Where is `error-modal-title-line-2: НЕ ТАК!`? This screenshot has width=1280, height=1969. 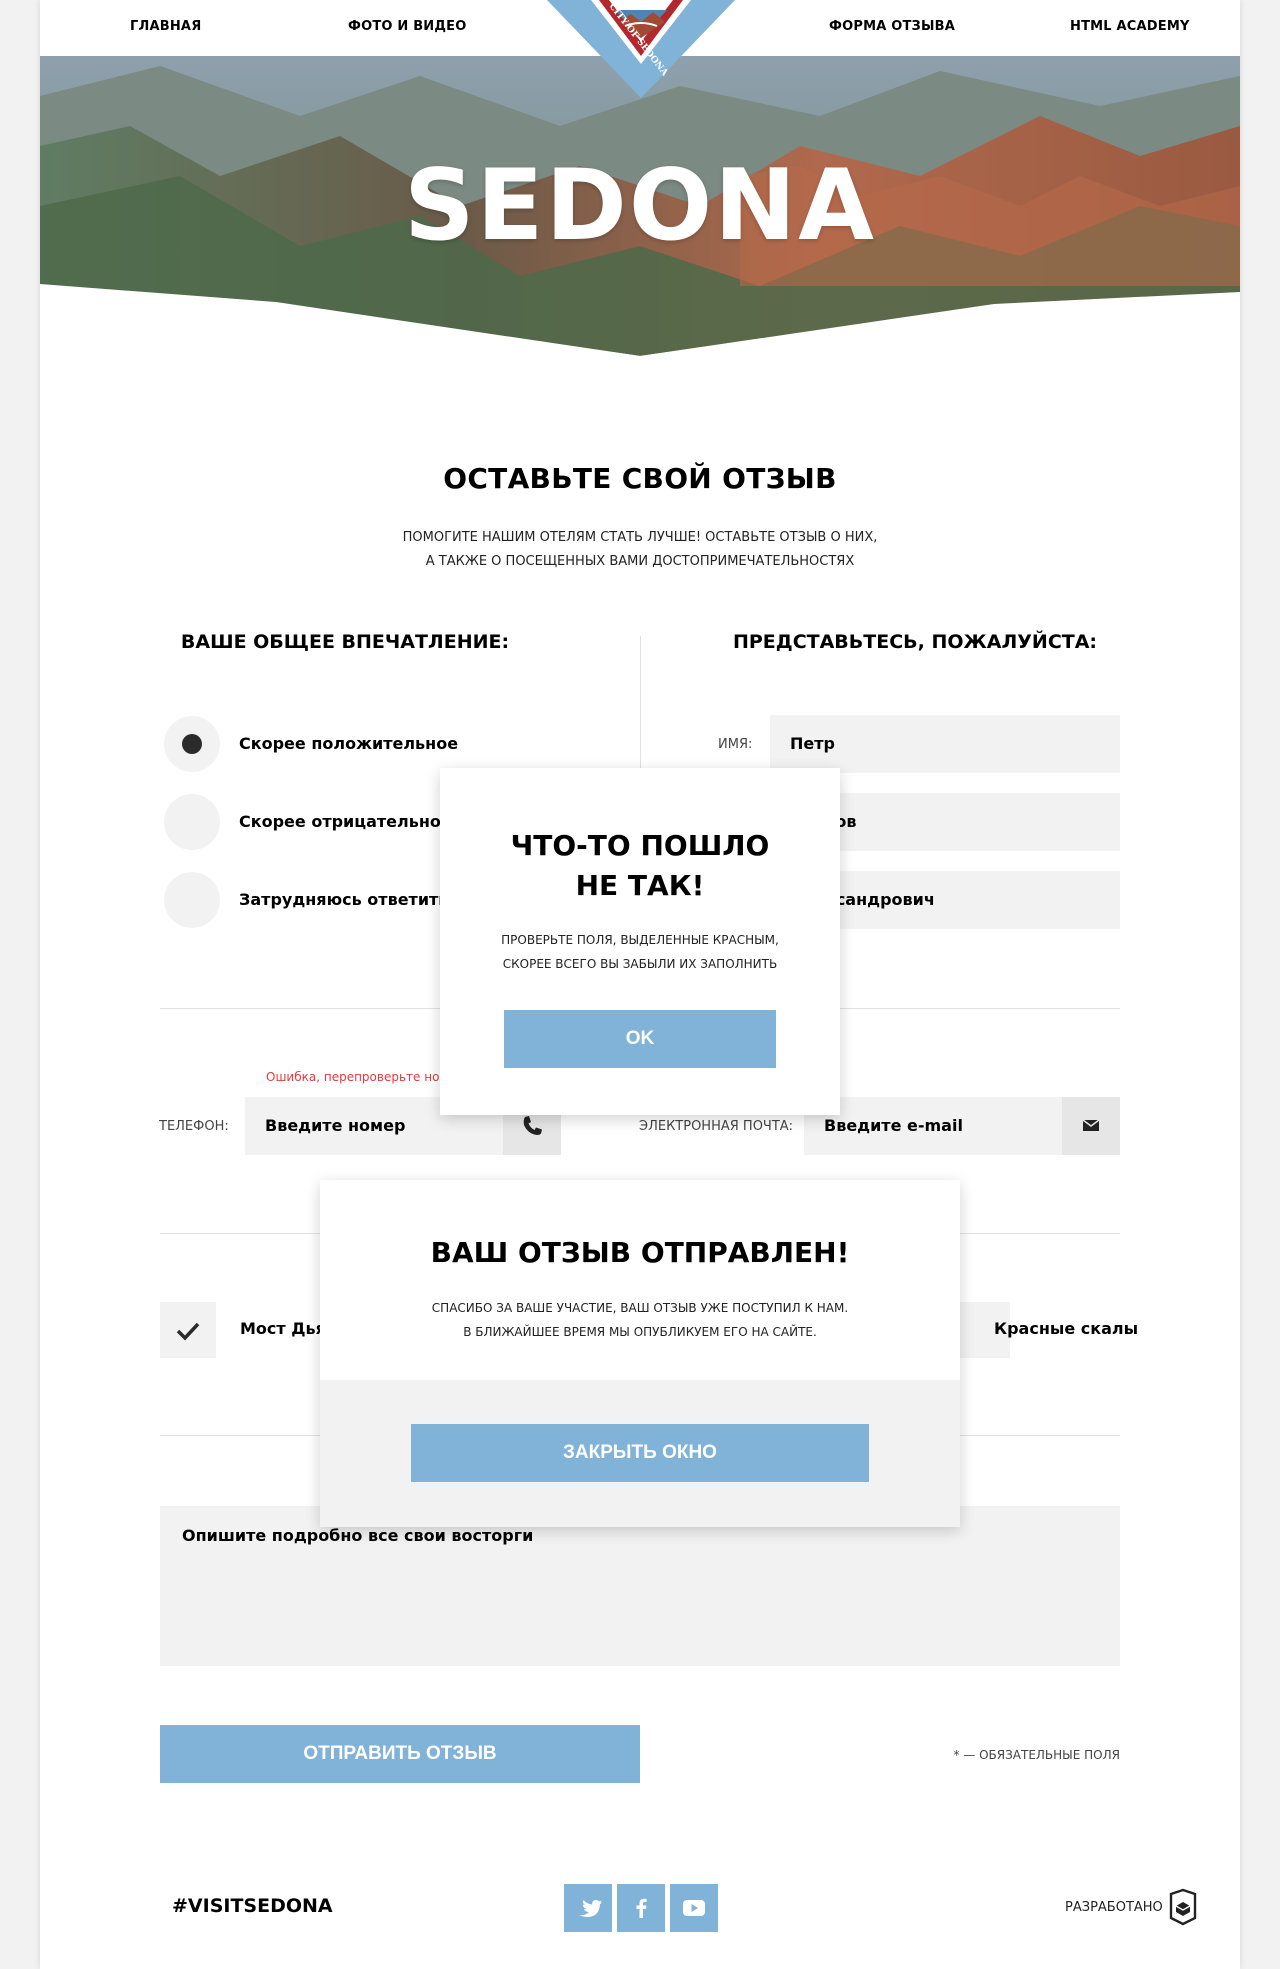
error-modal-title-line-2: НЕ ТАК! is located at coordinates (640, 885).